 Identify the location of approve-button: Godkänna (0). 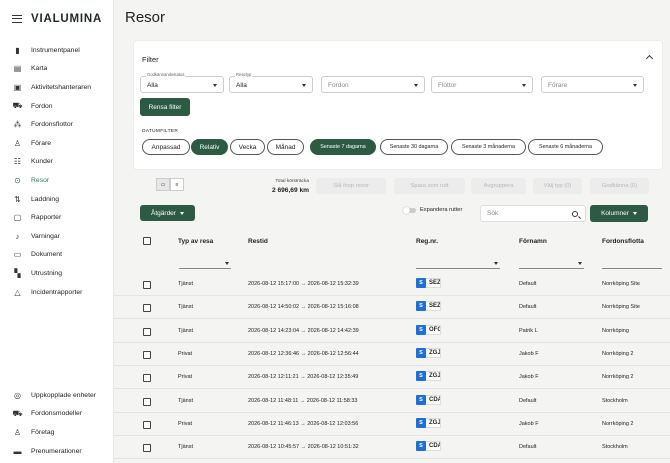
(619, 186).